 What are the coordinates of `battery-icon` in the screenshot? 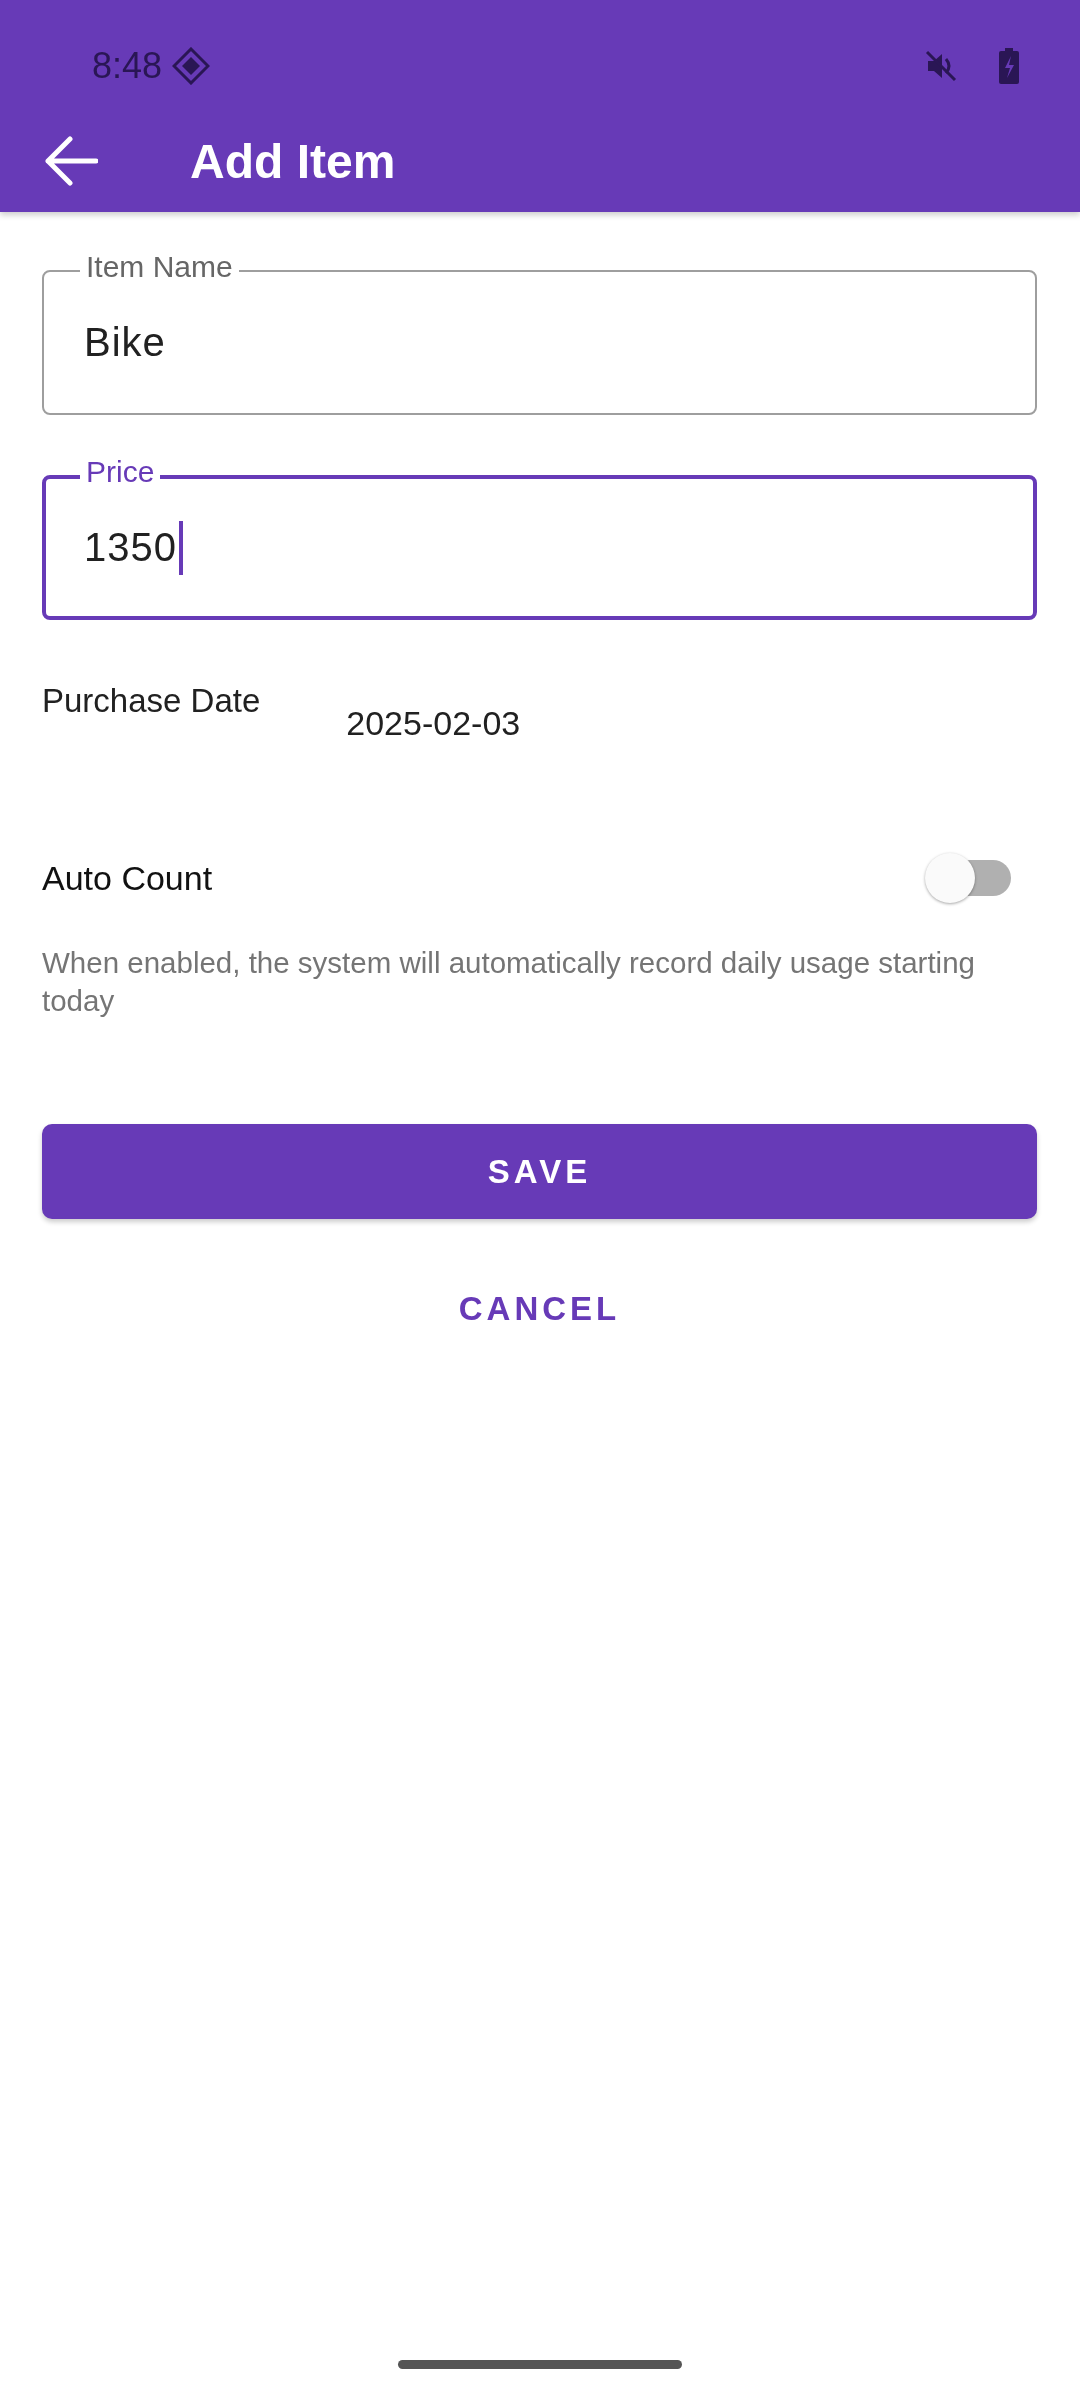 It's located at (1009, 66).